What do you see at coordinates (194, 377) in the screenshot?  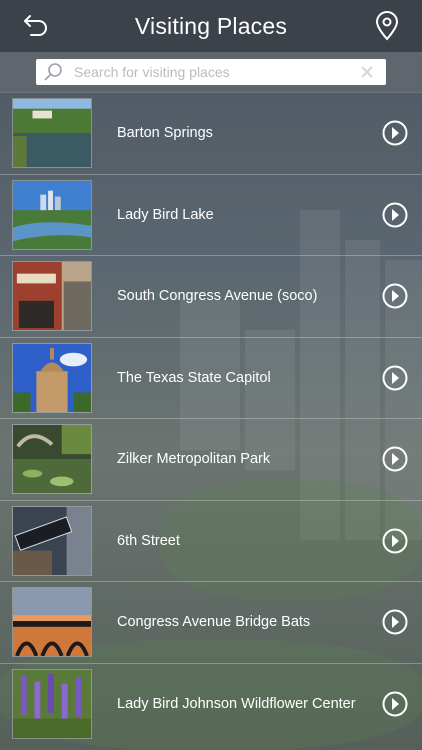 I see `place-name: The Texas State Capitol` at bounding box center [194, 377].